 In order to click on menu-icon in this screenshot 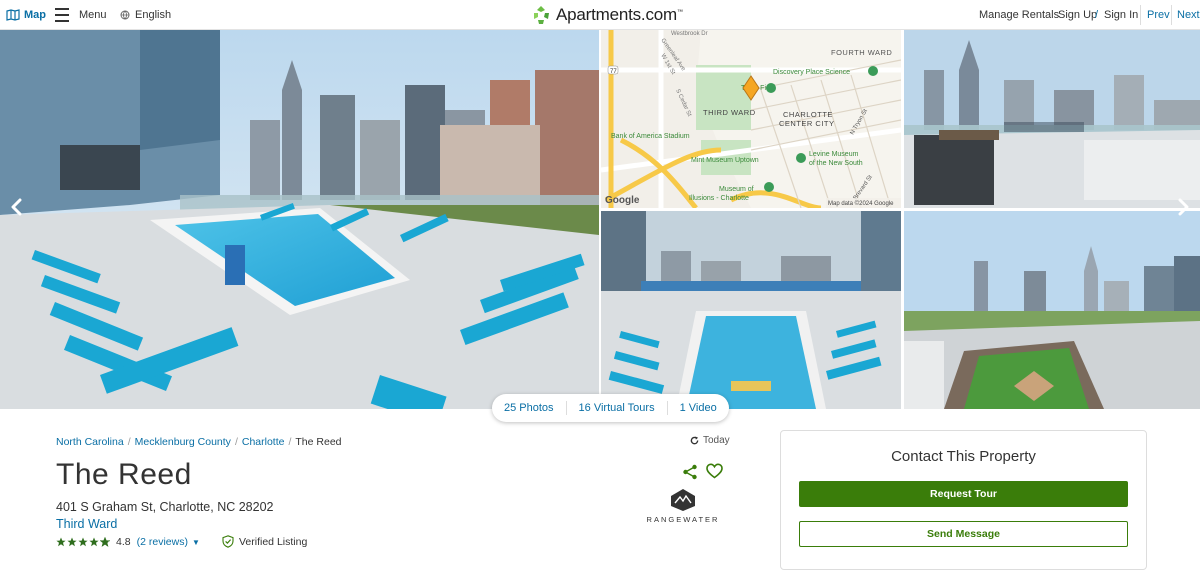, I will do `click(62, 15)`.